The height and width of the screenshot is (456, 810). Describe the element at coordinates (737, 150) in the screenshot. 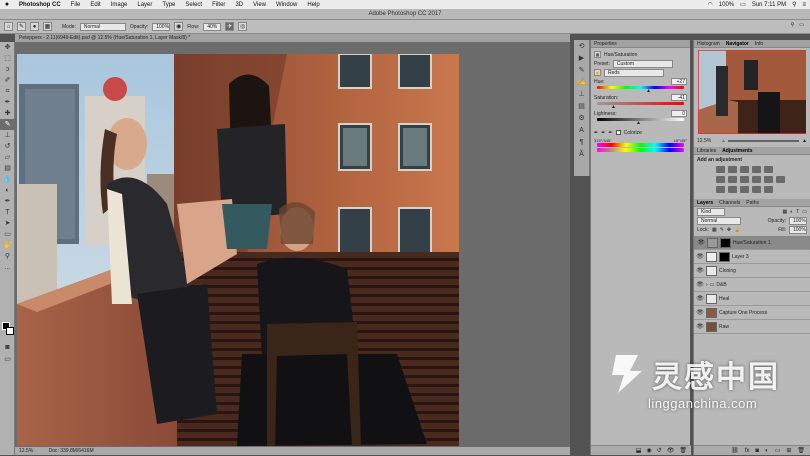

I see `tab-adjustments: Adjustments` at that location.